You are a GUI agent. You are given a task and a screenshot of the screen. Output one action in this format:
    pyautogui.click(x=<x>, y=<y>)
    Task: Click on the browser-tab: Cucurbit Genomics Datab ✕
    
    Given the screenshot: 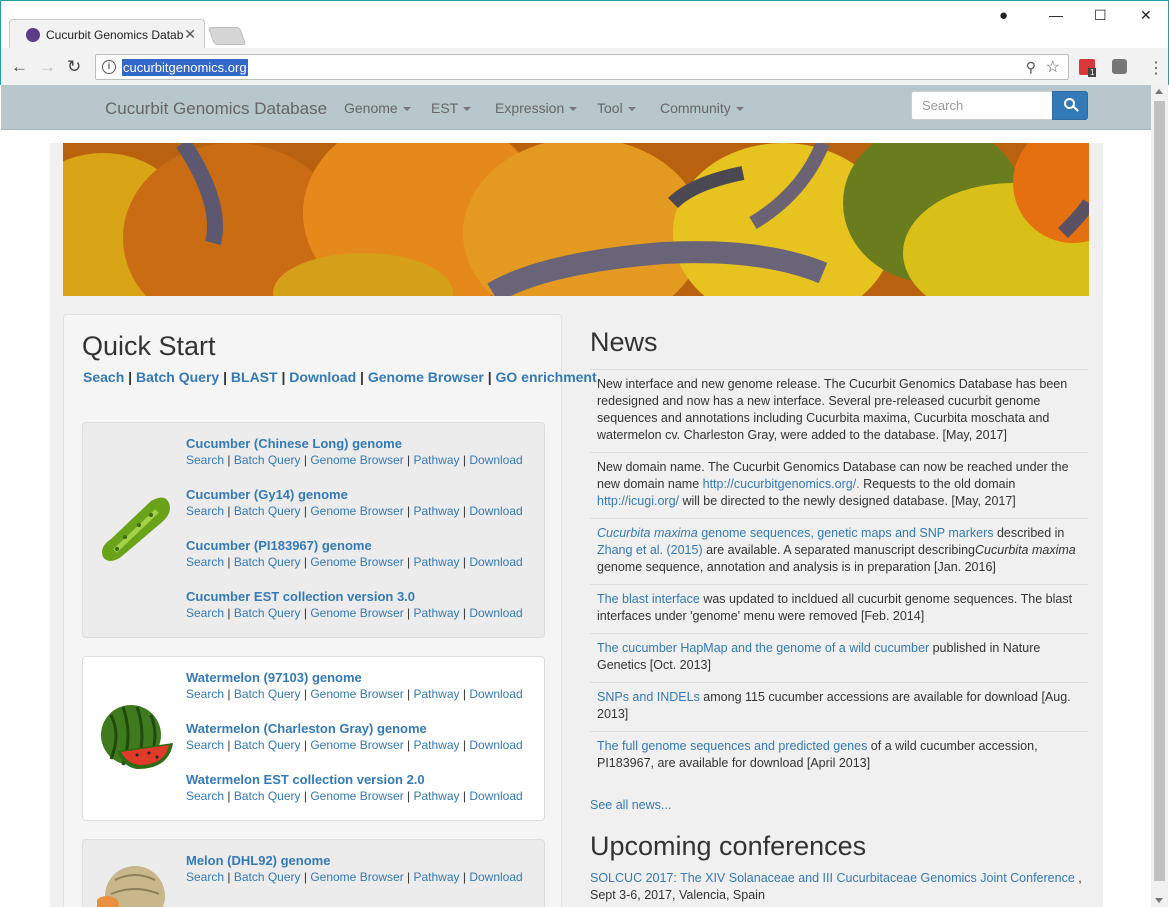 What is the action you would take?
    pyautogui.click(x=107, y=33)
    